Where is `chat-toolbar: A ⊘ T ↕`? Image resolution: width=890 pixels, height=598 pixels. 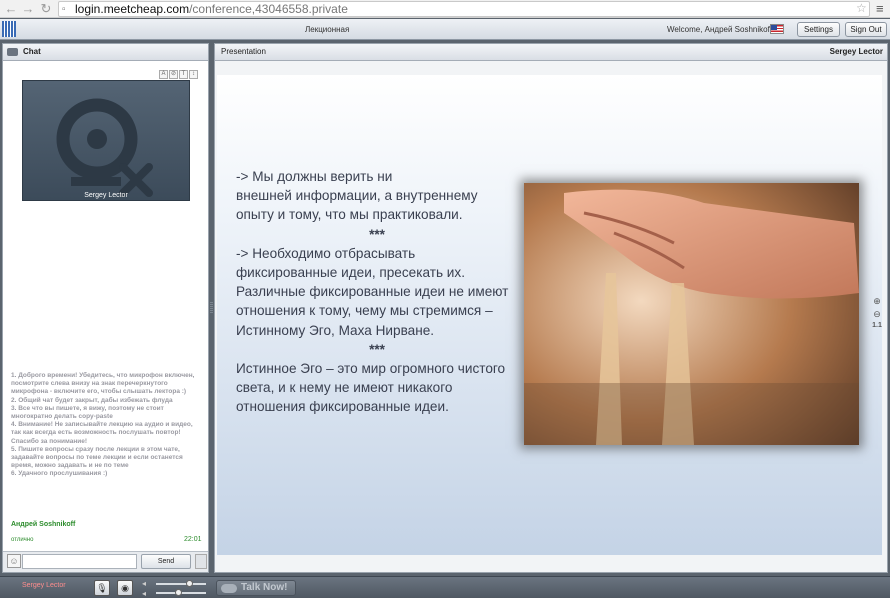 chat-toolbar: A ⊘ T ↕ is located at coordinates (179, 72).